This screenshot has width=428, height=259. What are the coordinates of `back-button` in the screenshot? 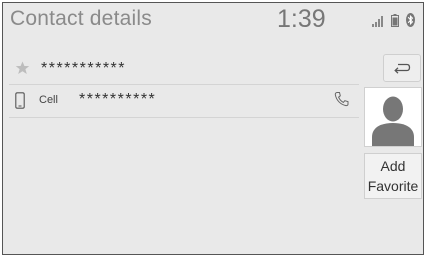 It's located at (402, 68).